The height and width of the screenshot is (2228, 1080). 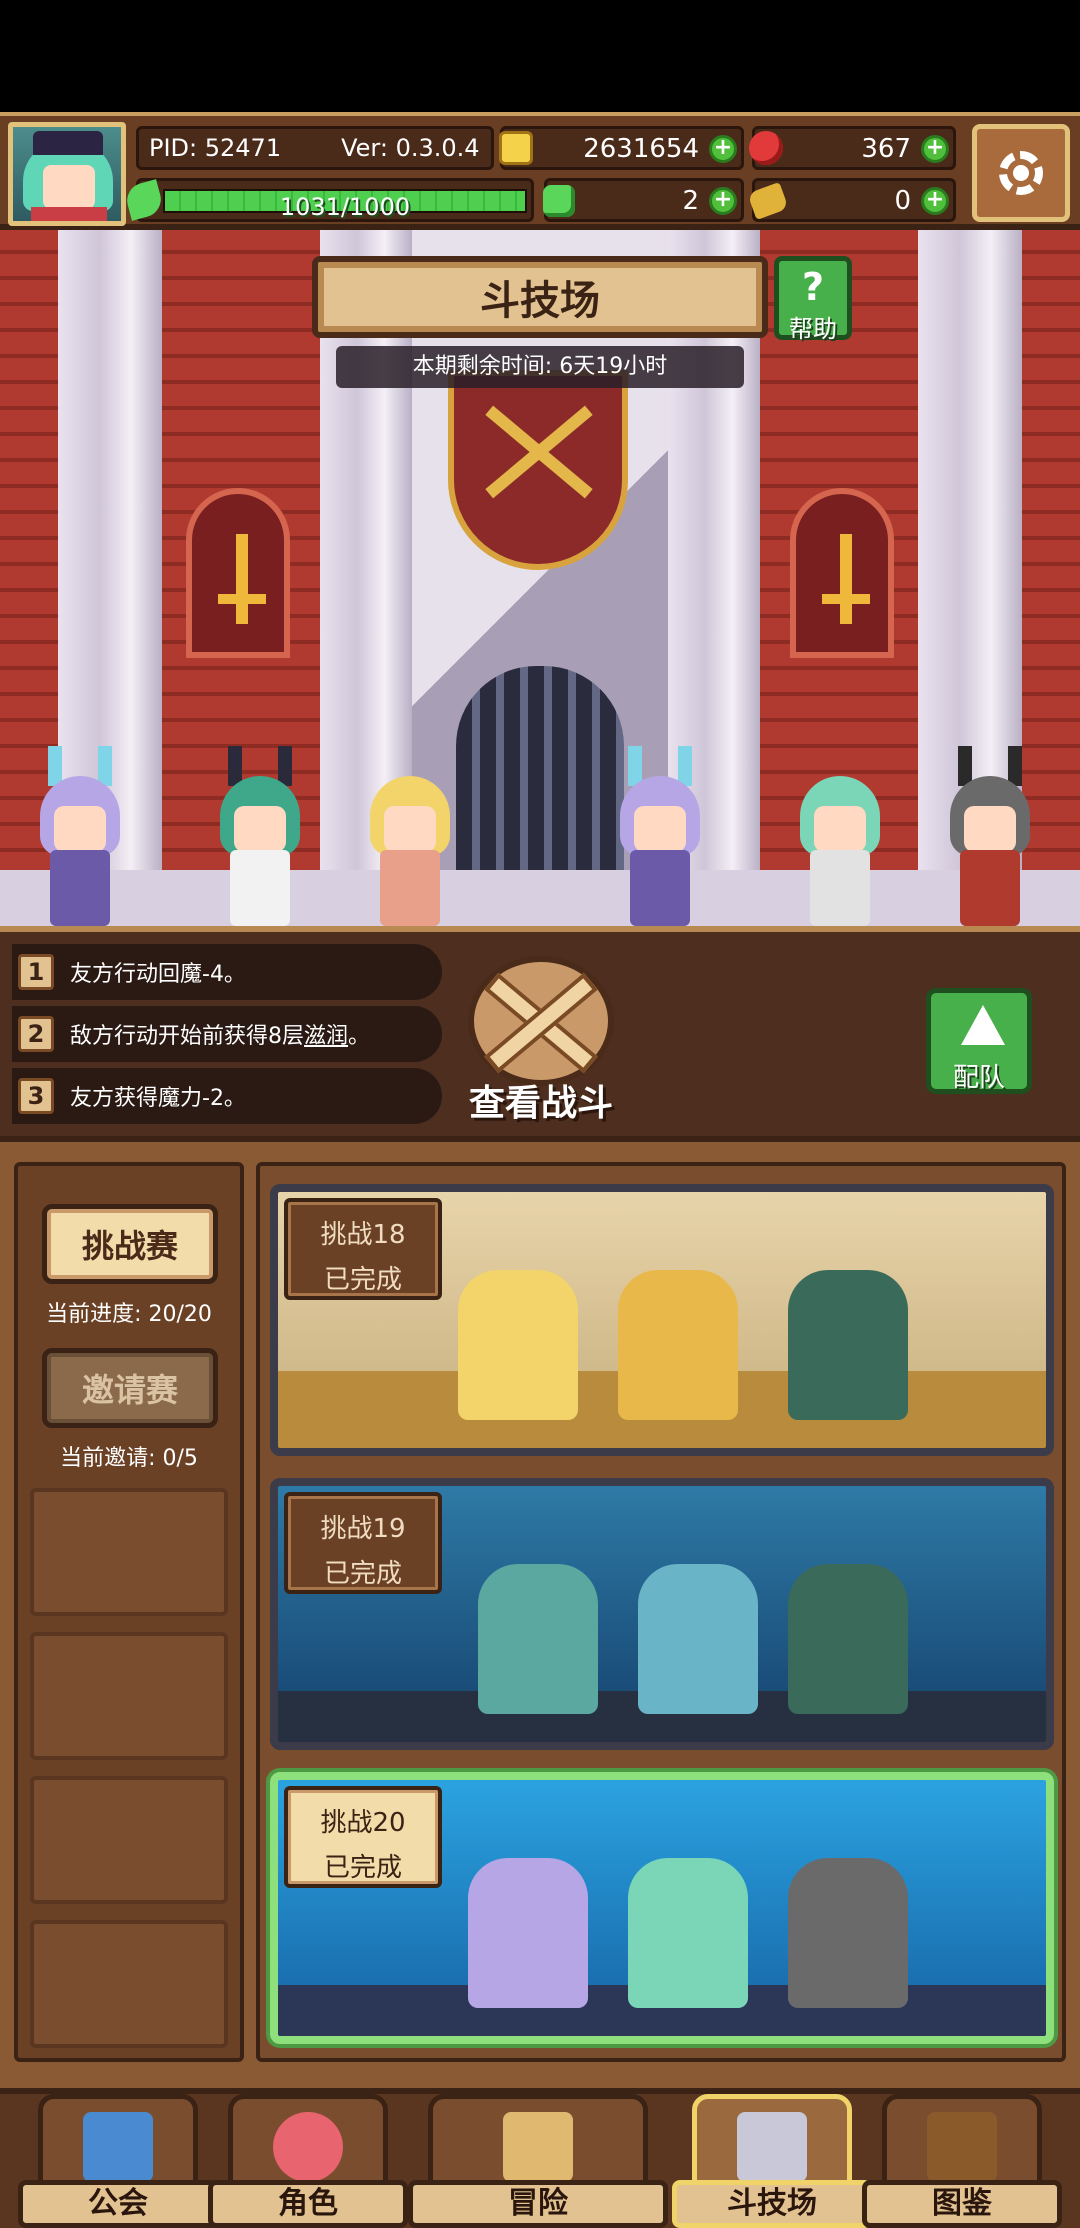 I want to click on sword-niche-right, so click(x=842, y=573).